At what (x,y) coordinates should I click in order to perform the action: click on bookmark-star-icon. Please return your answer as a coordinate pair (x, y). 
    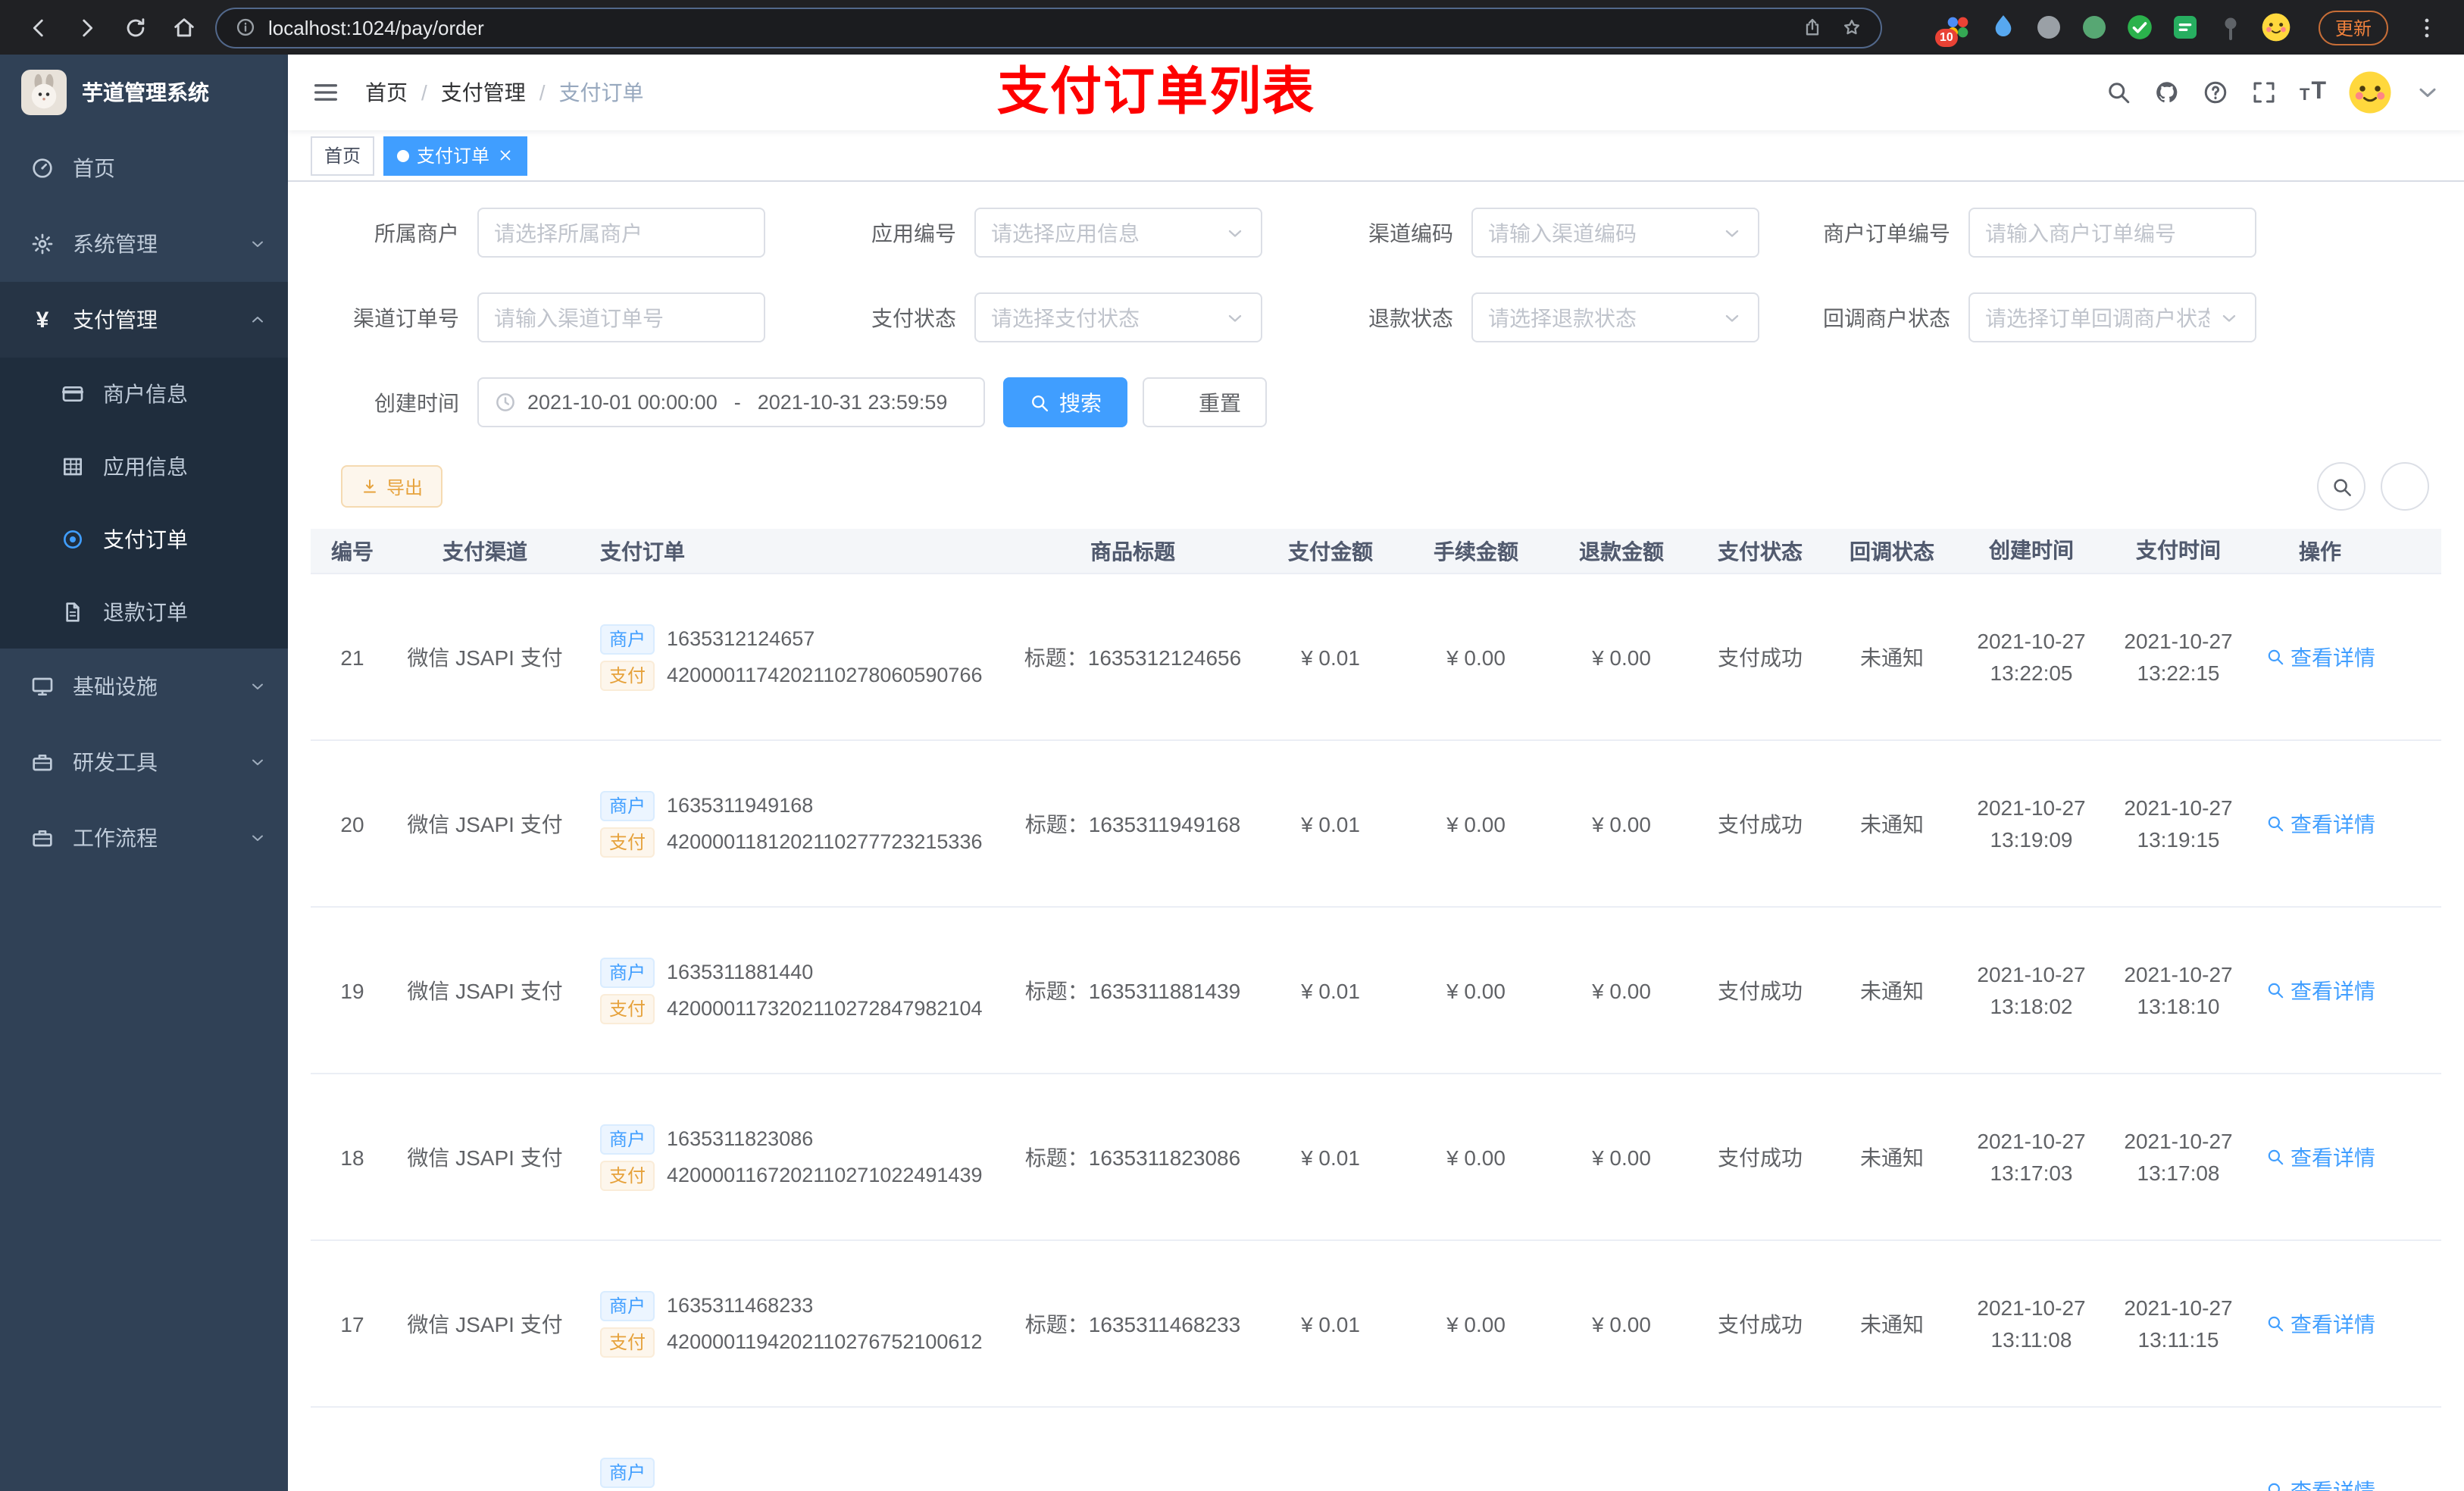
    Looking at the image, I should click on (1851, 27).